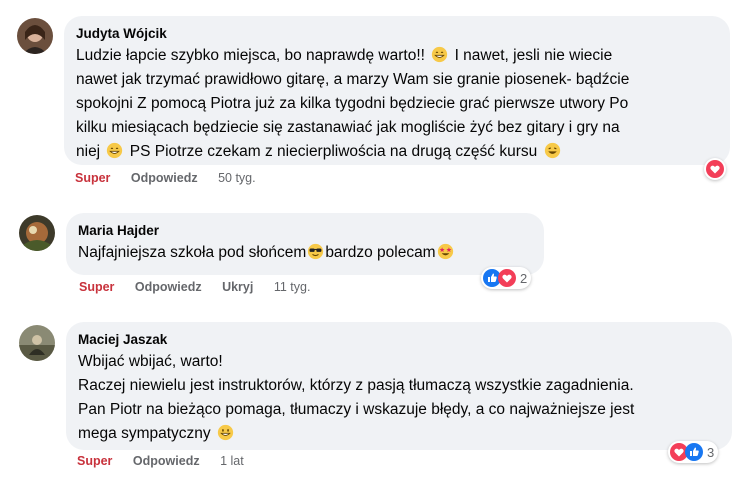  I want to click on like-icon, so click(694, 452).